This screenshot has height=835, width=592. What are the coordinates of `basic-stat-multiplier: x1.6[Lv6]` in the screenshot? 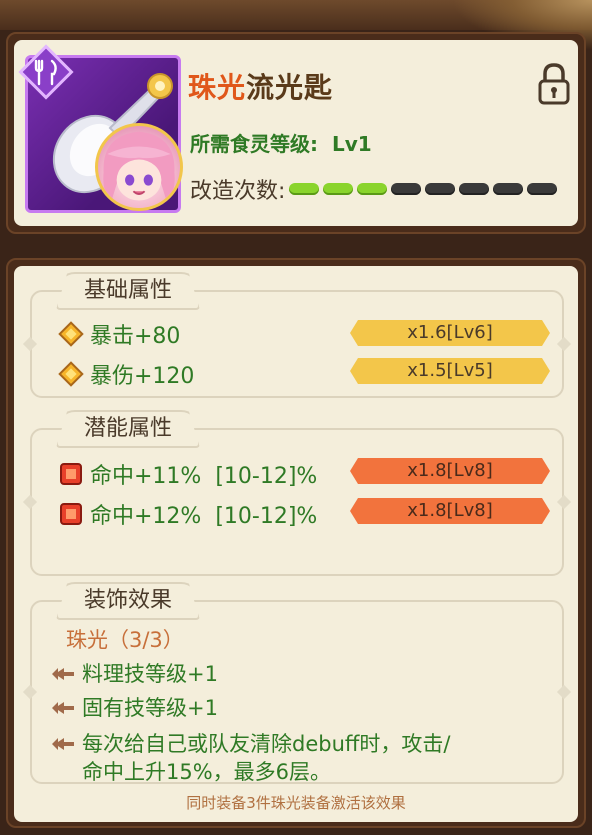 It's located at (450, 333).